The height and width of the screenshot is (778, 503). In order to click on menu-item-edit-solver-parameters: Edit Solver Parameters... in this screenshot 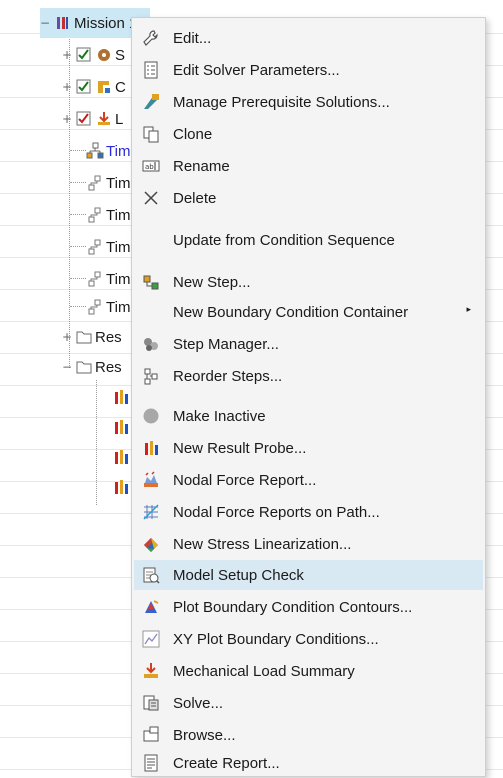, I will do `click(308, 70)`.